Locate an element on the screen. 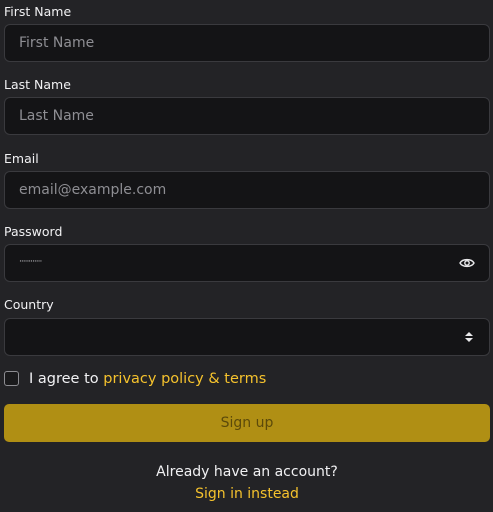  privacy-terms-link: privacy policy & terms is located at coordinates (184, 379).